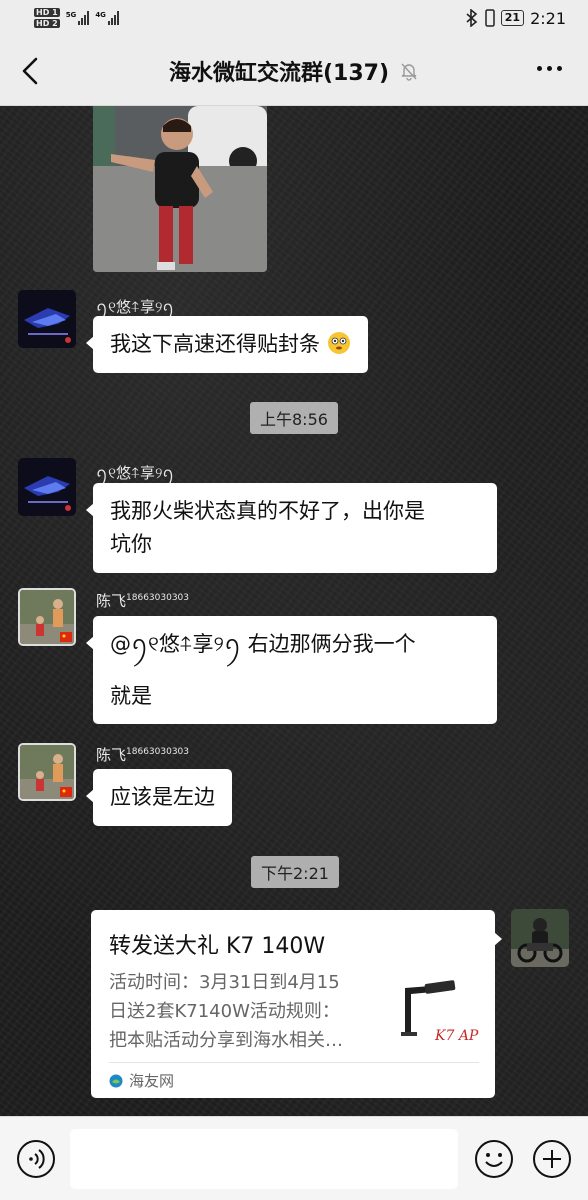  Describe the element at coordinates (490, 18) in the screenshot. I see `vibrate-icon` at that location.